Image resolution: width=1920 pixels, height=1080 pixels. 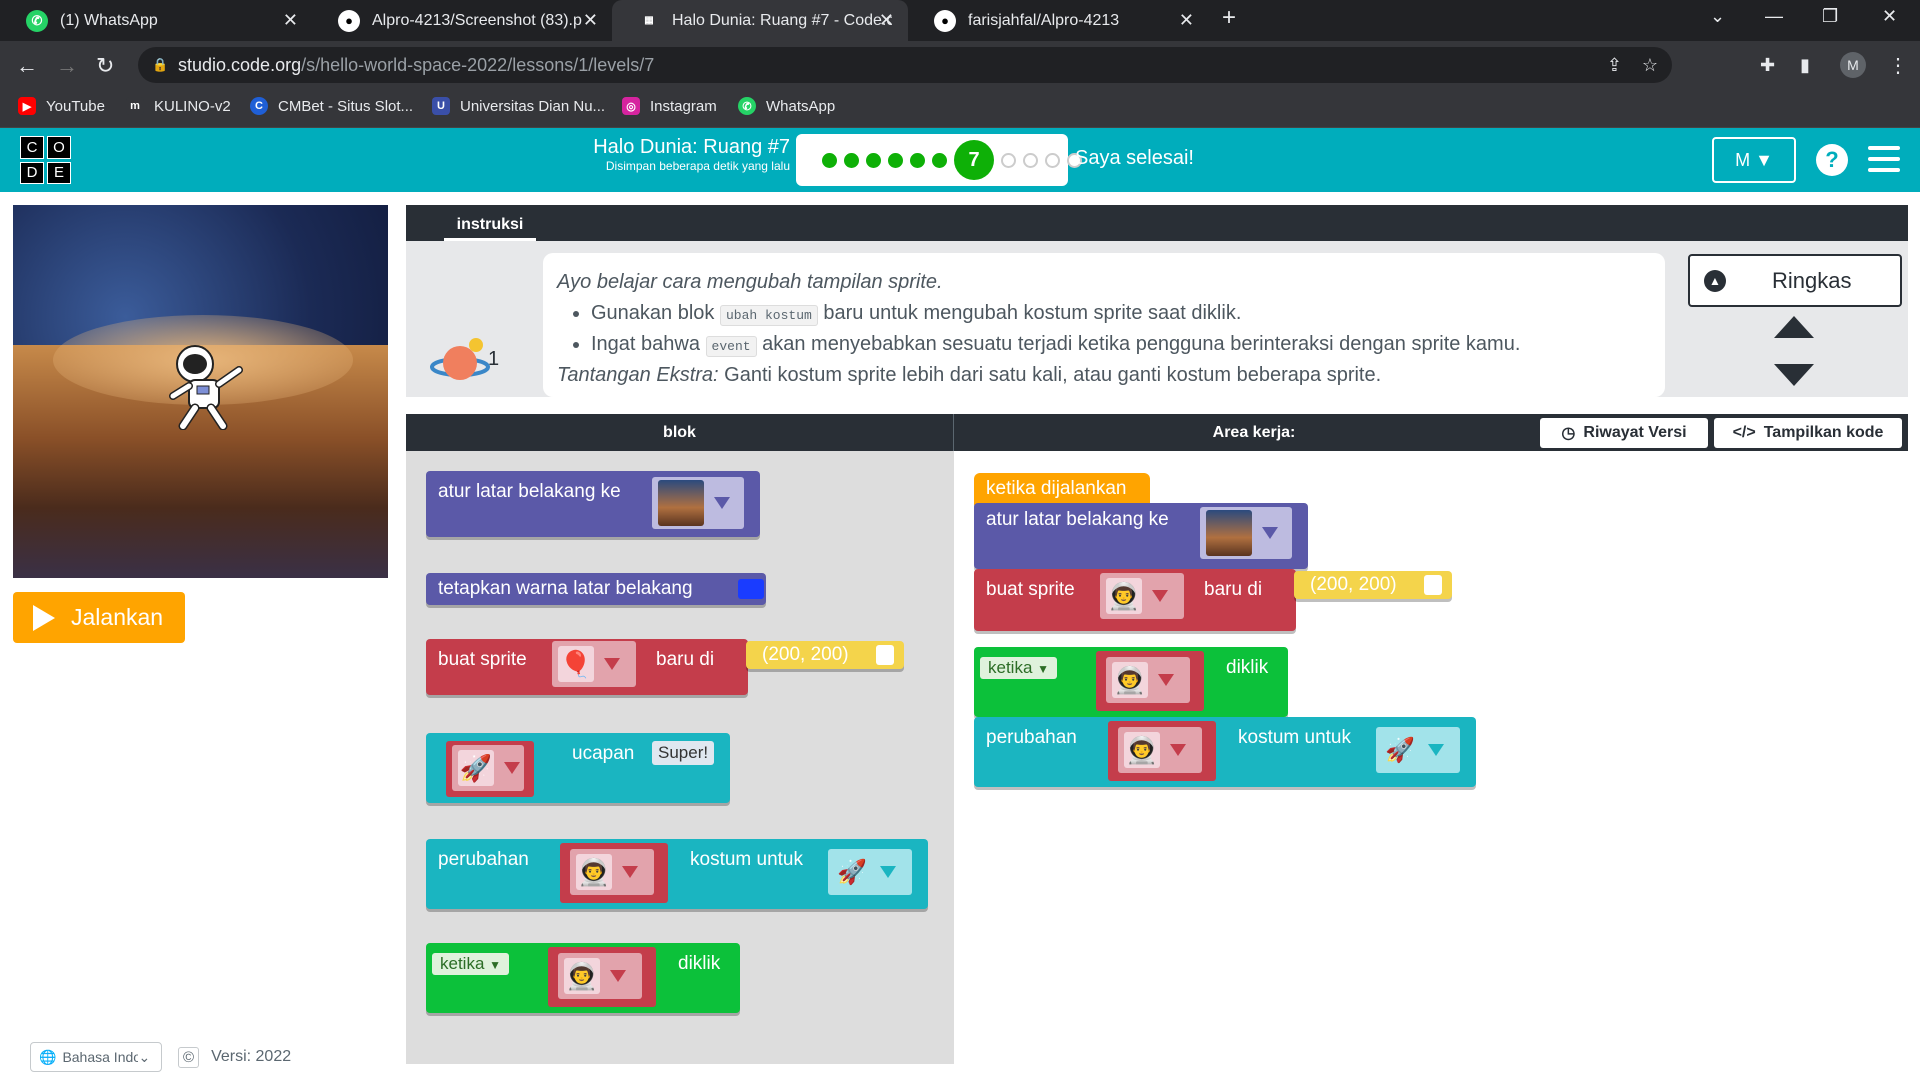 I want to click on language-select: 🌐 Bahasa Indonesia⌄, so click(x=96, y=1057).